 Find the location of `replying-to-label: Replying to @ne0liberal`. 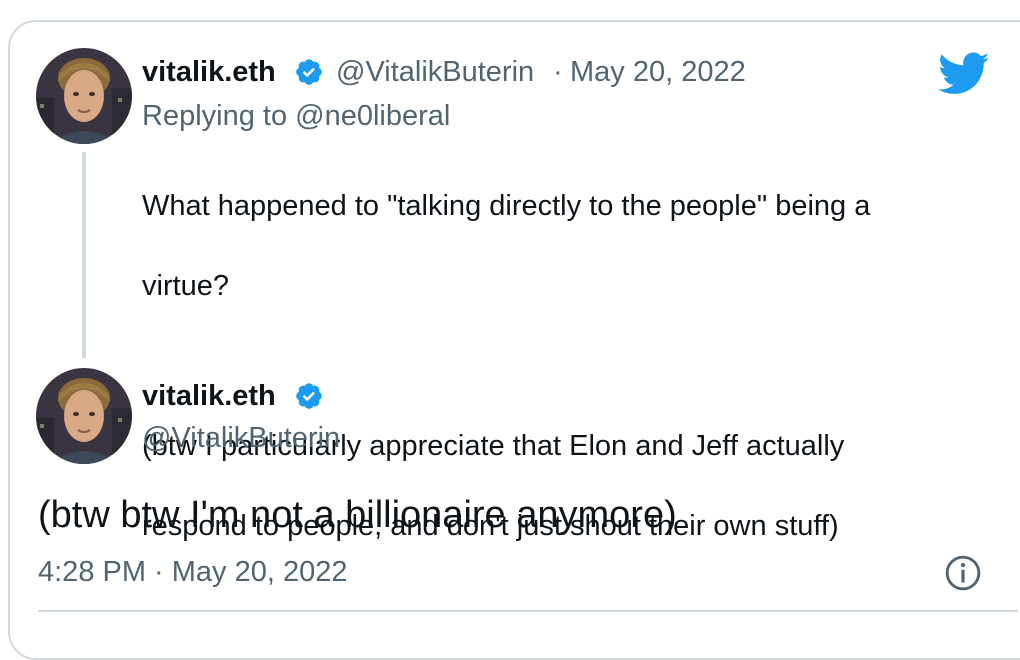

replying-to-label: Replying to @ne0liberal is located at coordinates (296, 116).